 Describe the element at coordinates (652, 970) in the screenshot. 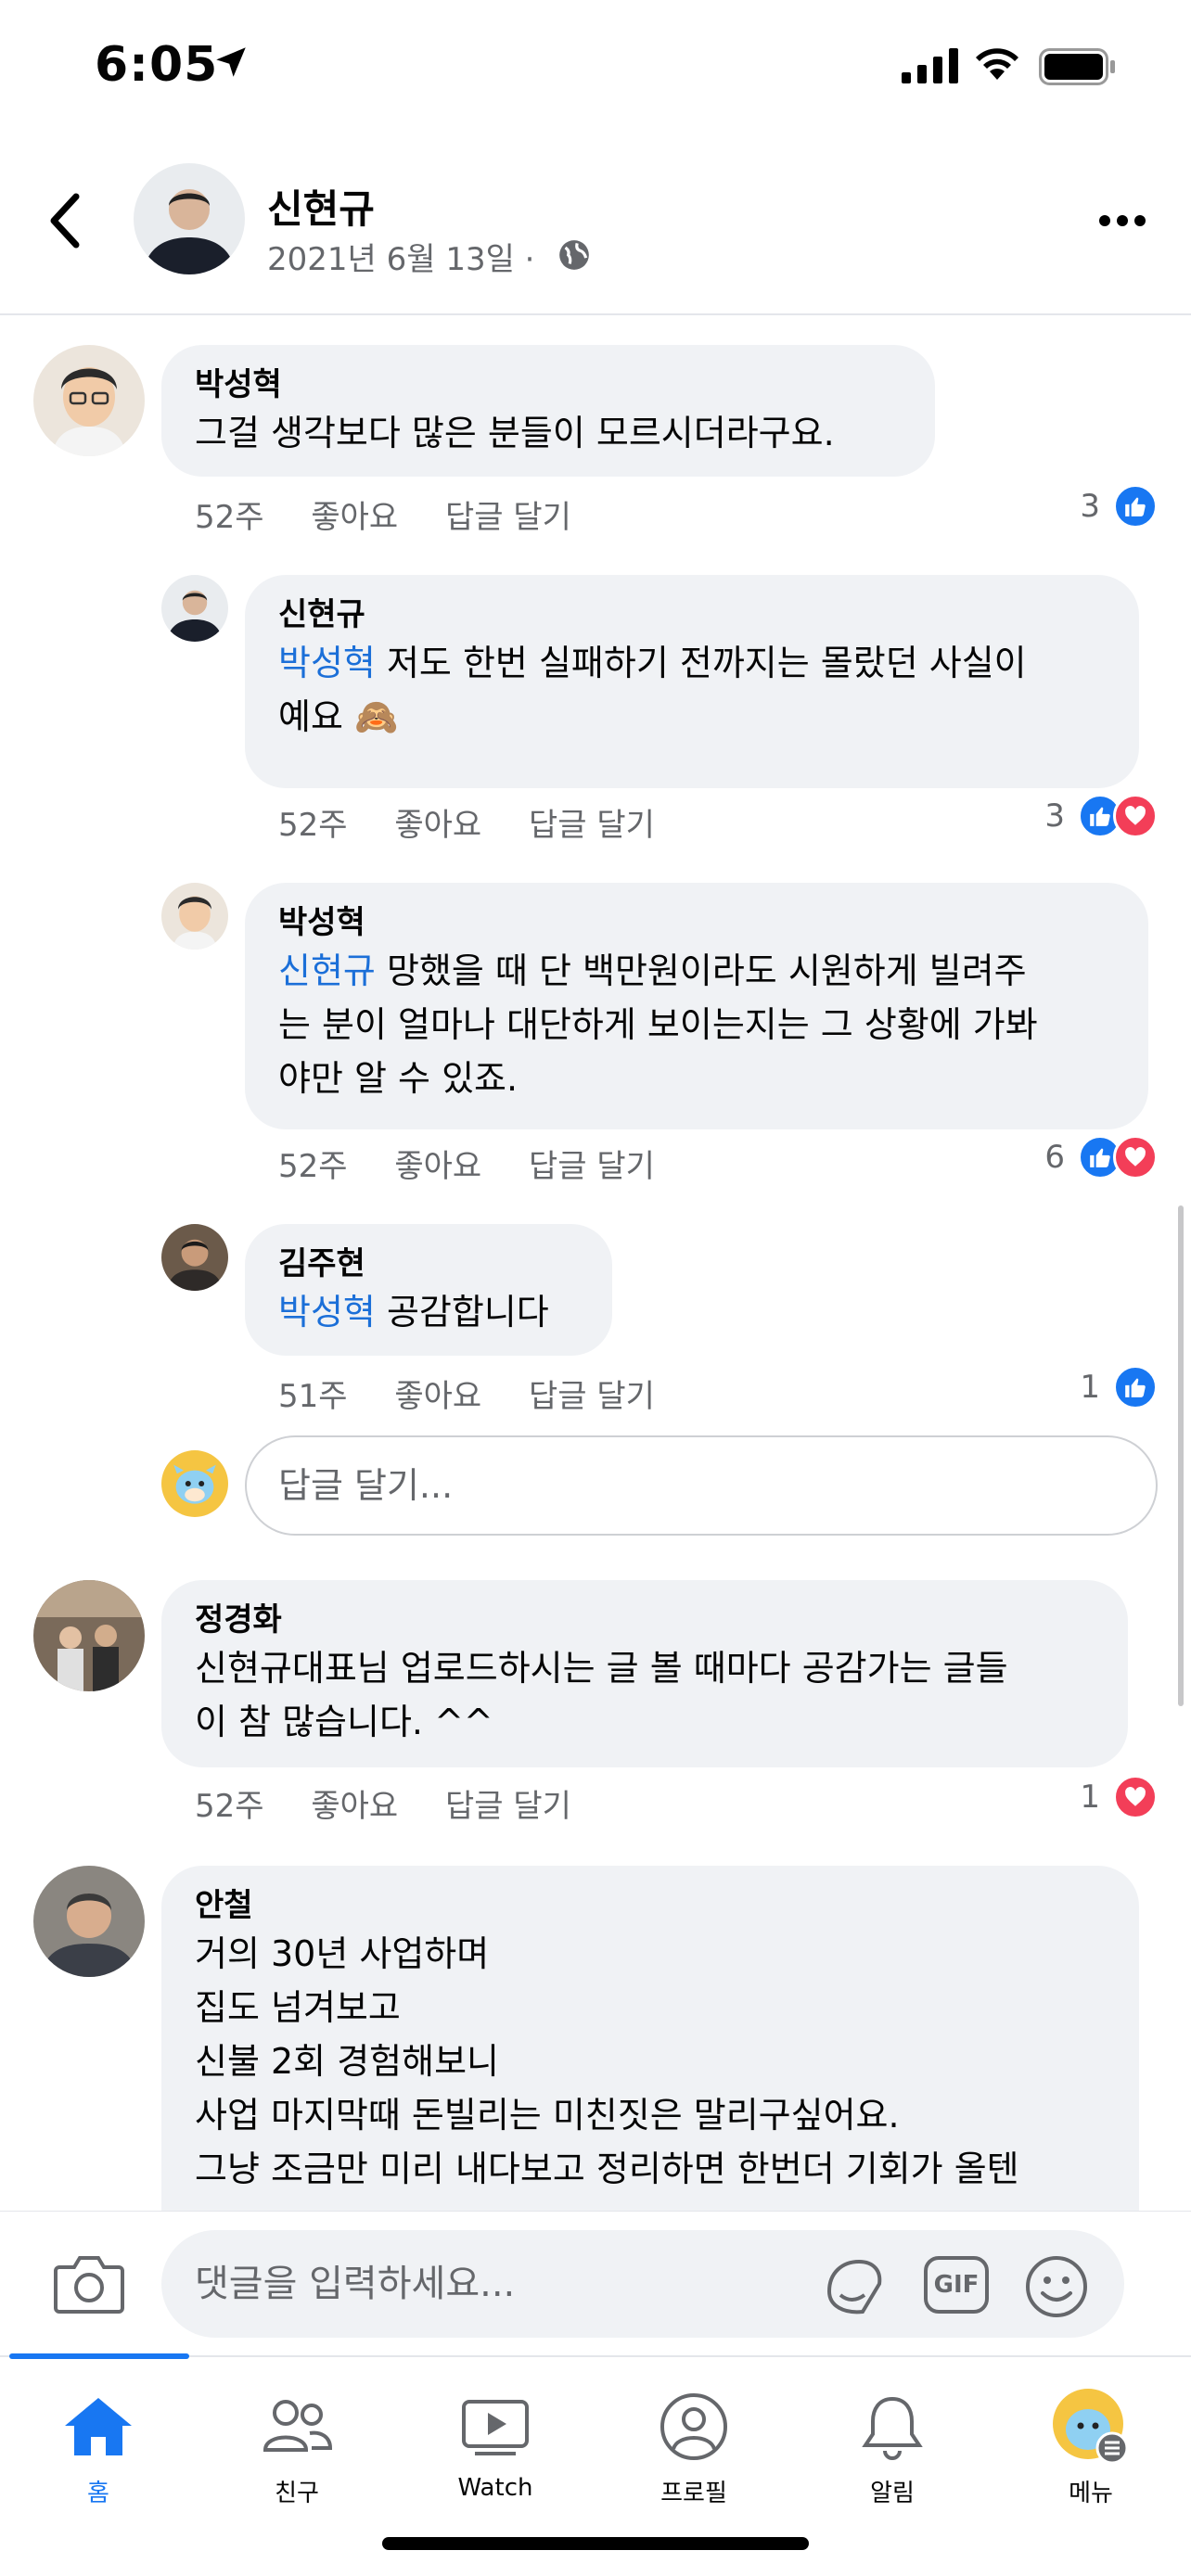

I see `comment-text: 신현규 망했을 때 단 백만원이라도 시원하게 빌려주` at that location.